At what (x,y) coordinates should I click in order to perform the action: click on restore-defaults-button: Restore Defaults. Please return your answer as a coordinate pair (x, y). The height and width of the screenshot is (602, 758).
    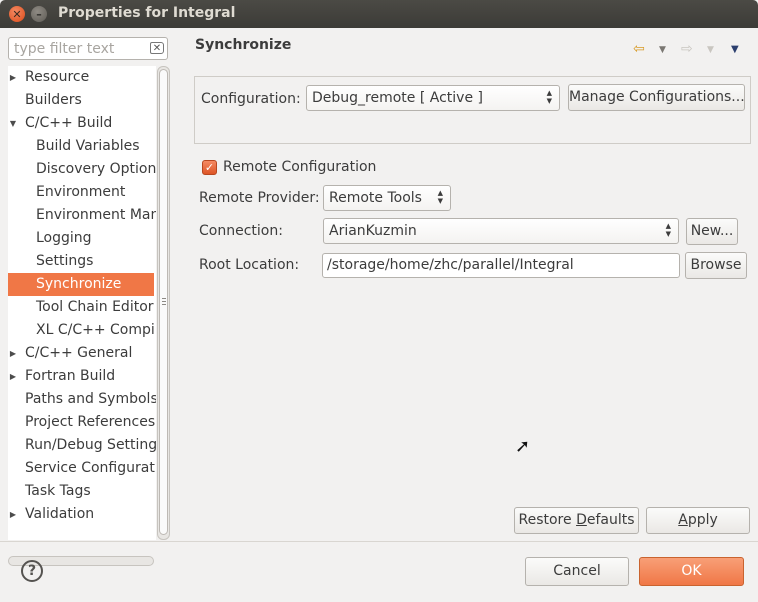
    Looking at the image, I should click on (576, 520).